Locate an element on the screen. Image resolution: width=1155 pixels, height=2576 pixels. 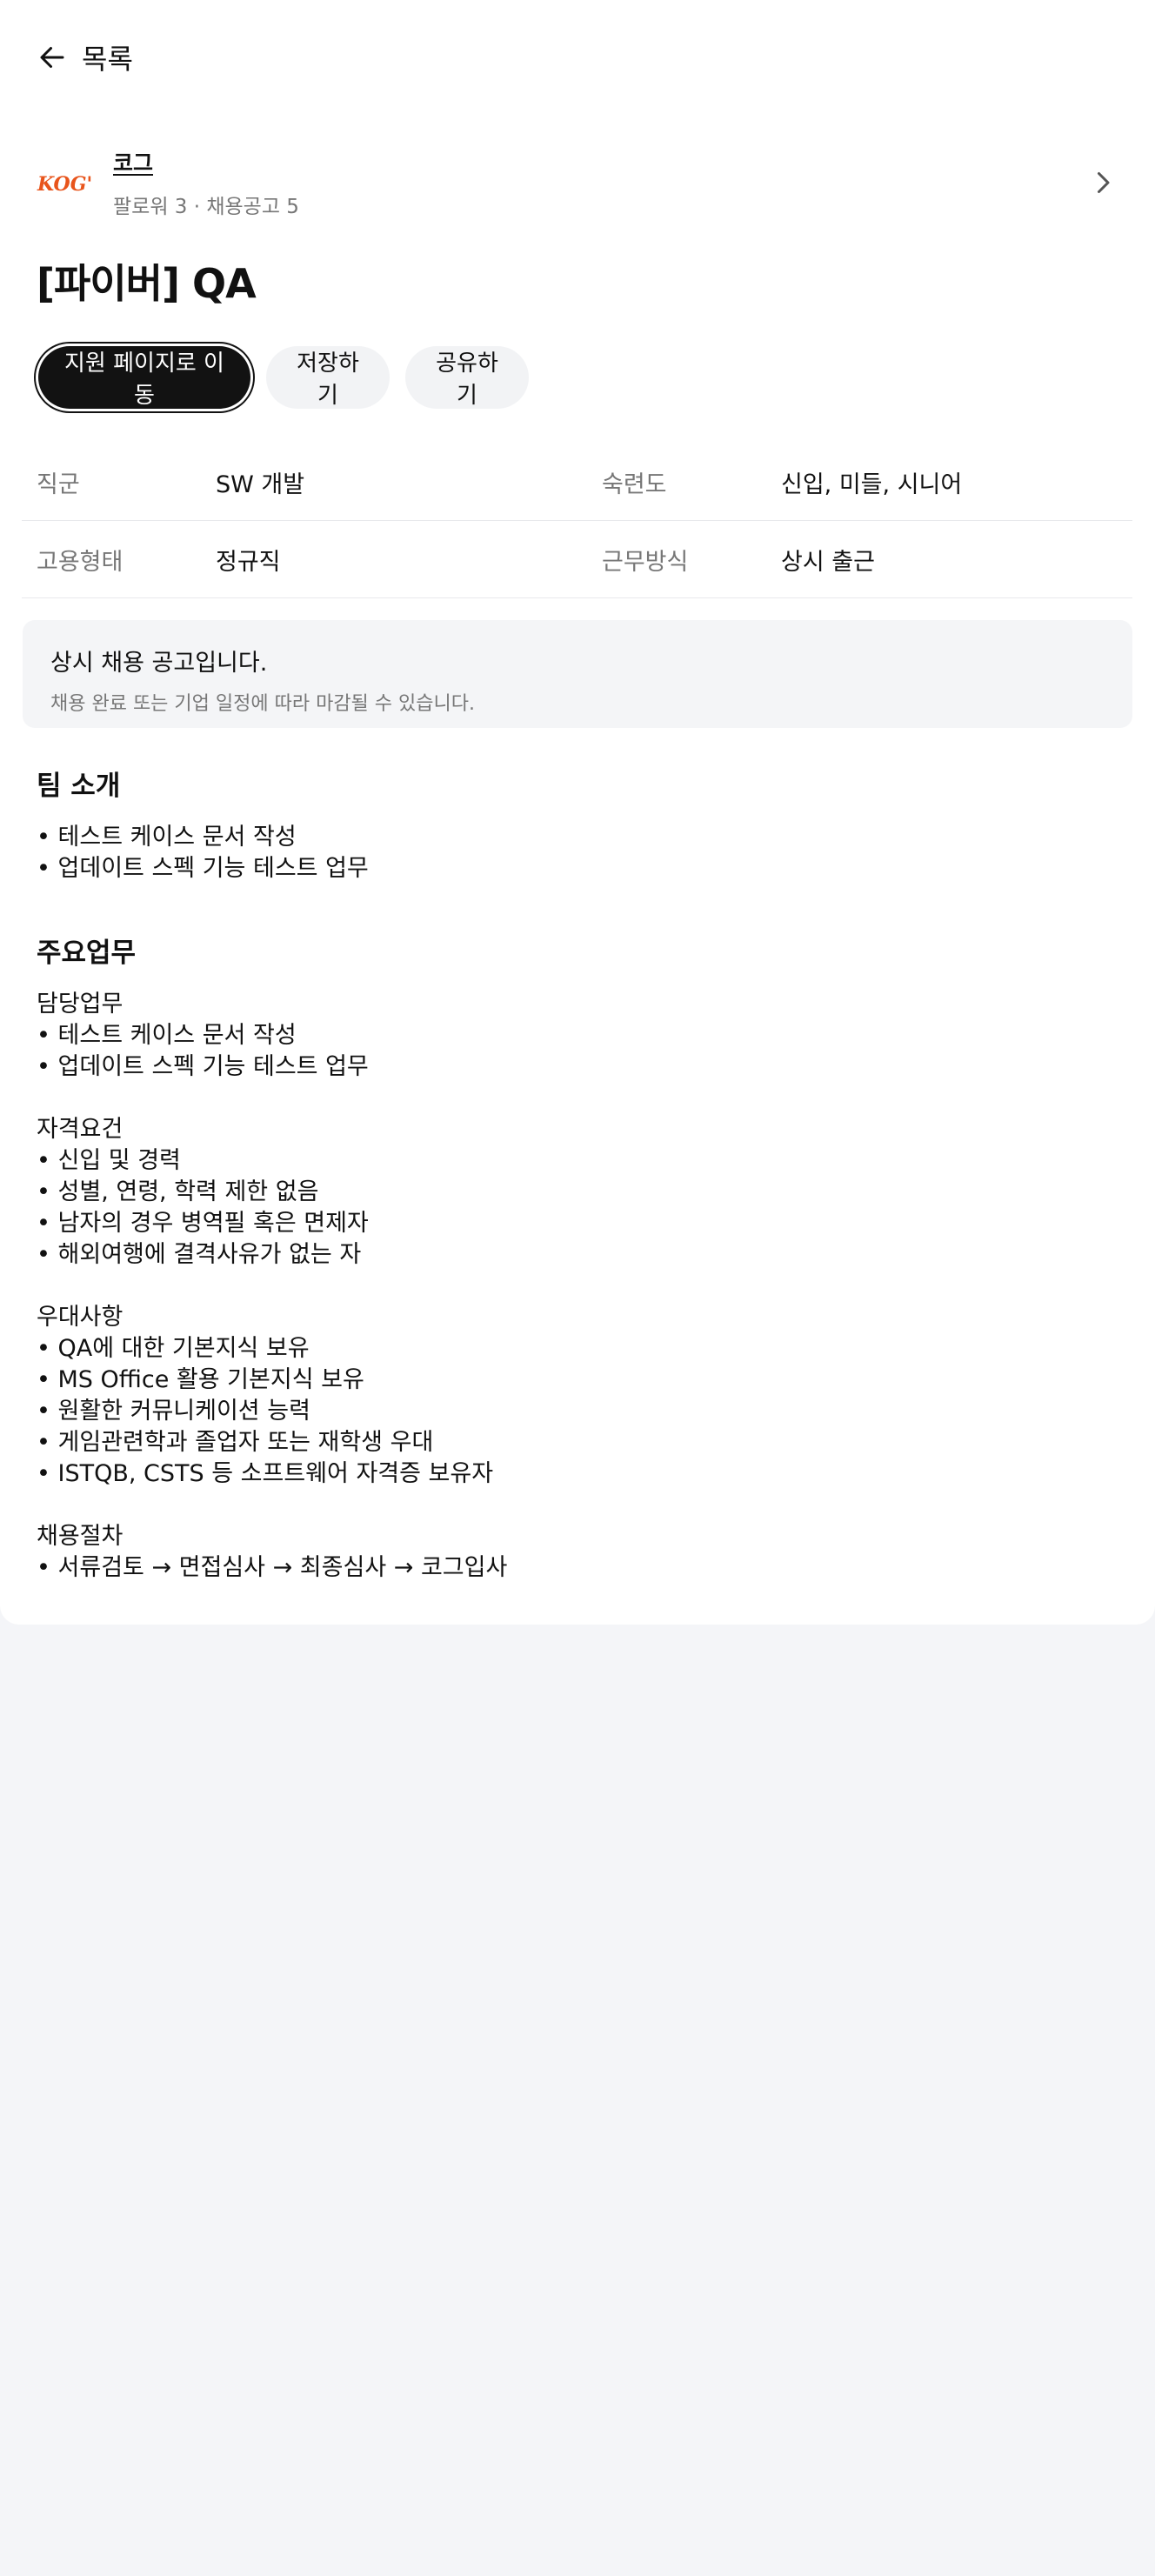
employment-type-value: 정규직 is located at coordinates (249, 562).